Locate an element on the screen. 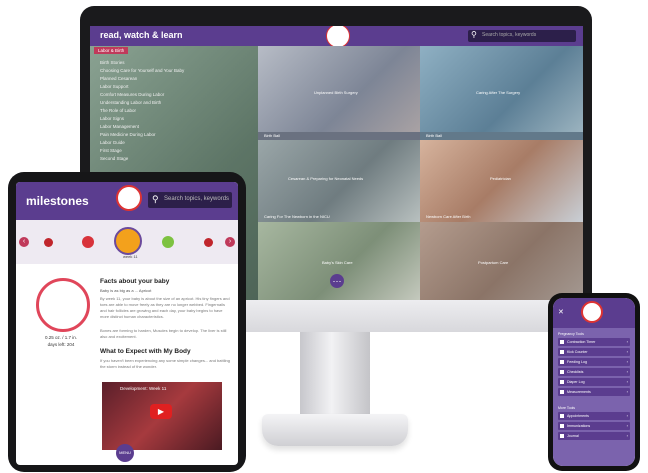 This screenshot has height=473, width=648. desktop-title: read, watch & learn is located at coordinates (141, 35).